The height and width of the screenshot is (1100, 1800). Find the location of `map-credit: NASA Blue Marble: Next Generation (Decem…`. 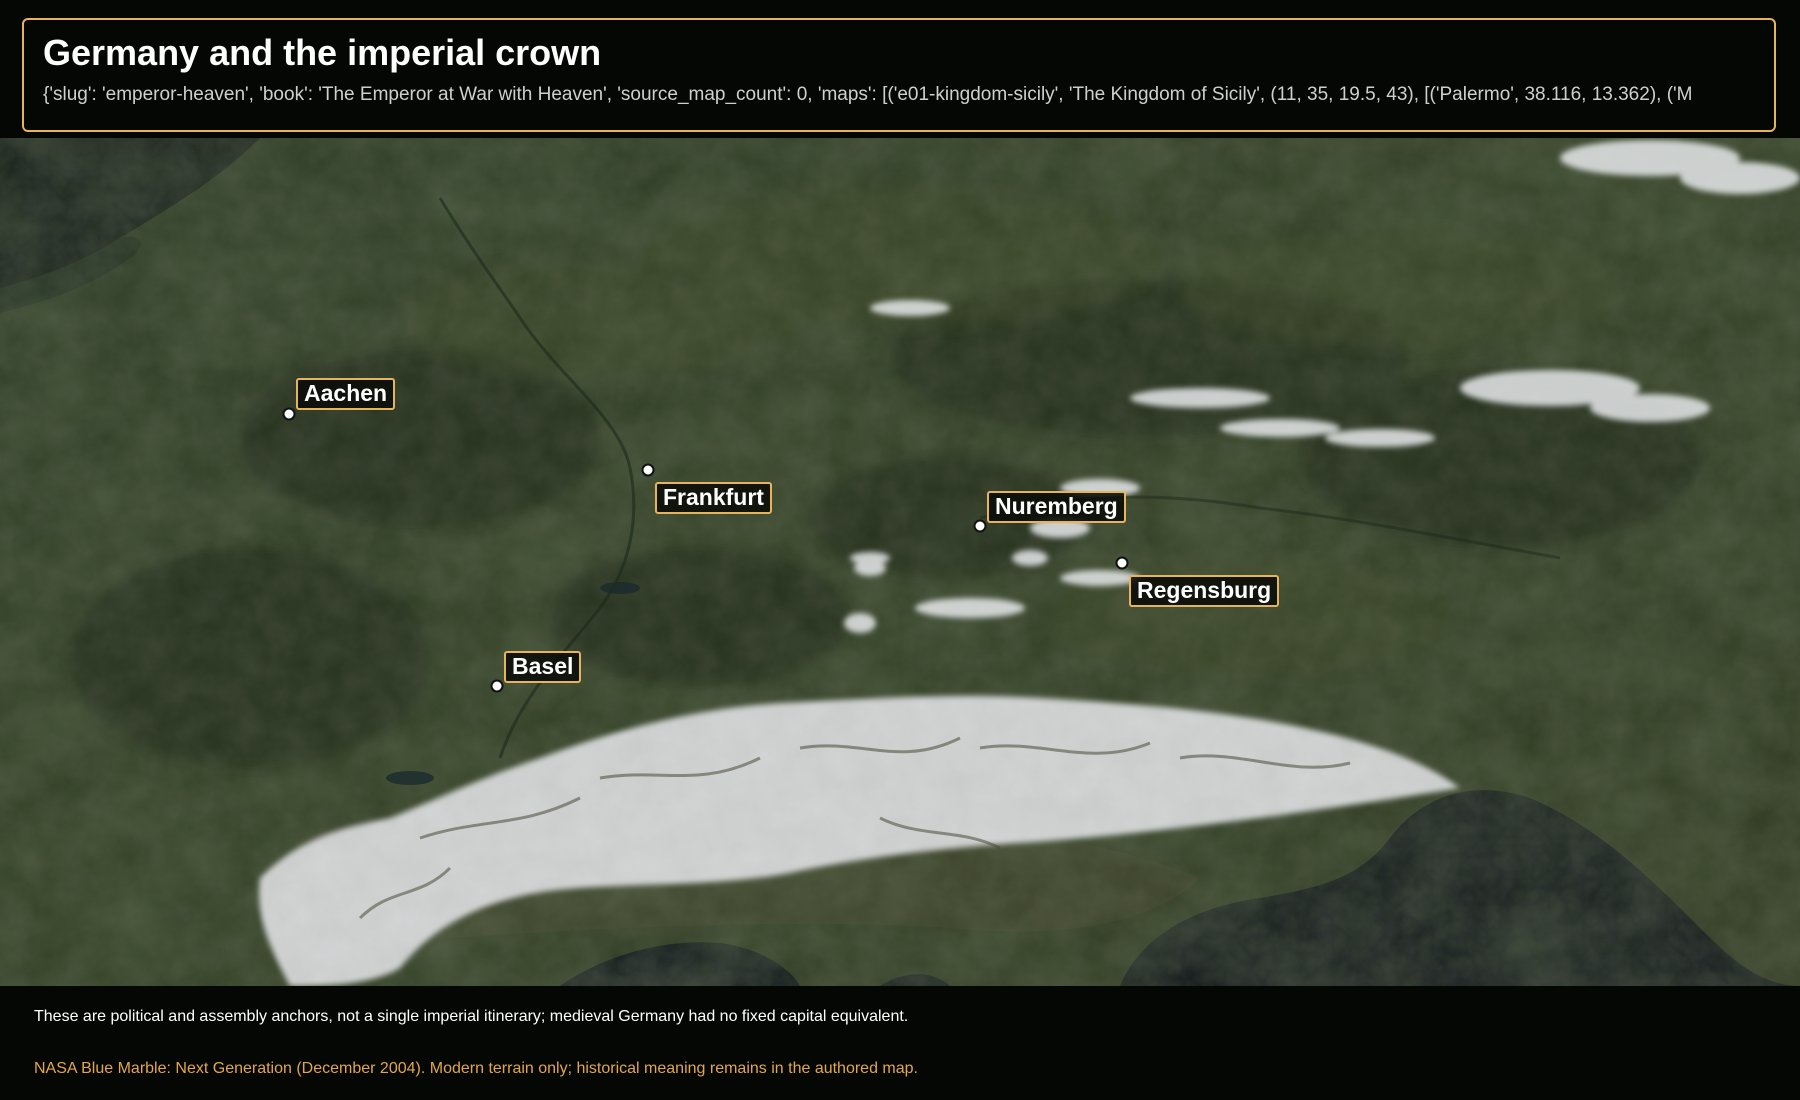

map-credit: NASA Blue Marble: Next Generation (Decem… is located at coordinates (476, 1068).